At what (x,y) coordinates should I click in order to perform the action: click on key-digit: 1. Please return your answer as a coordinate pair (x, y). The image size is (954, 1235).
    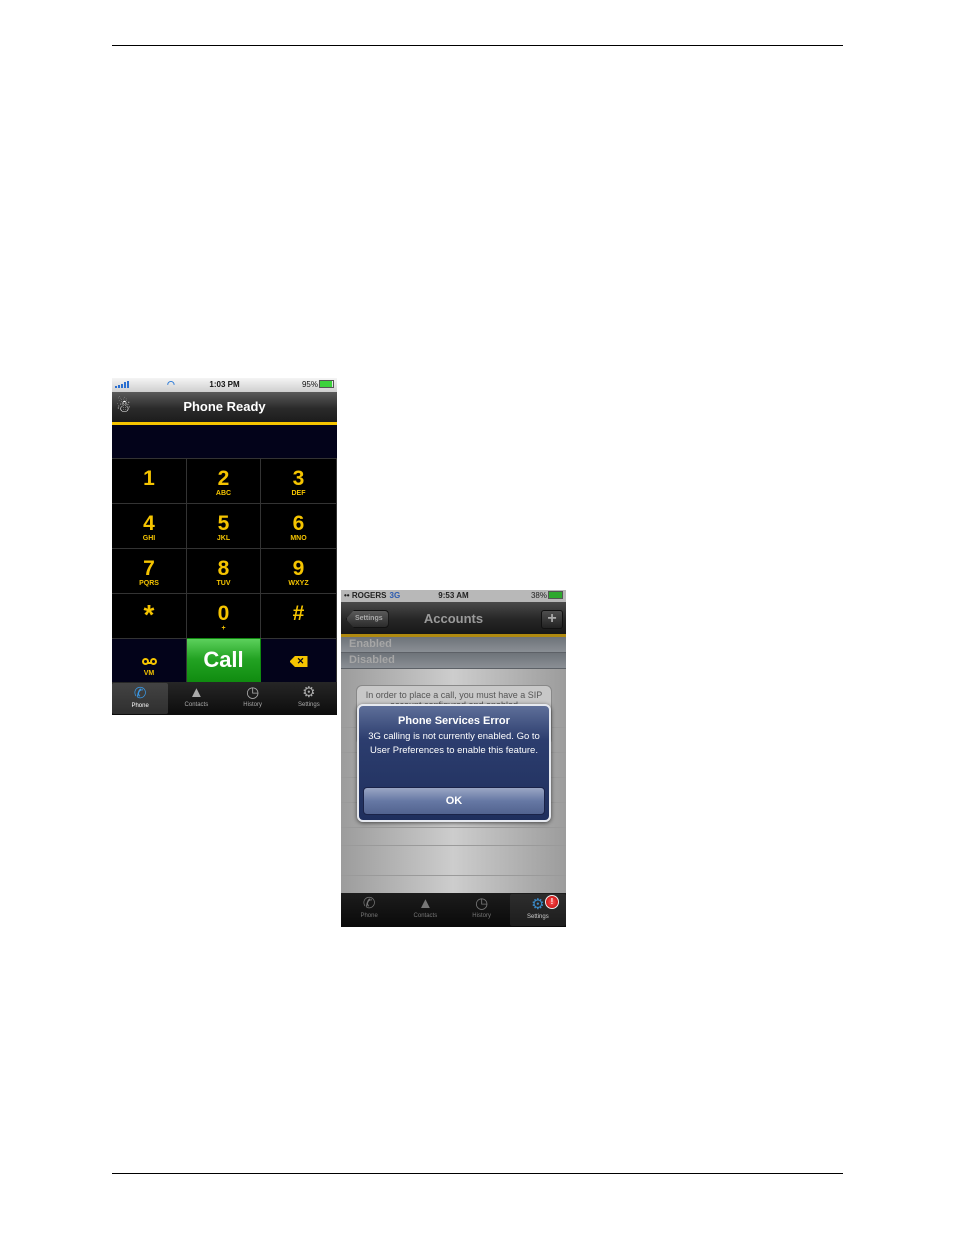
    Looking at the image, I should click on (149, 478).